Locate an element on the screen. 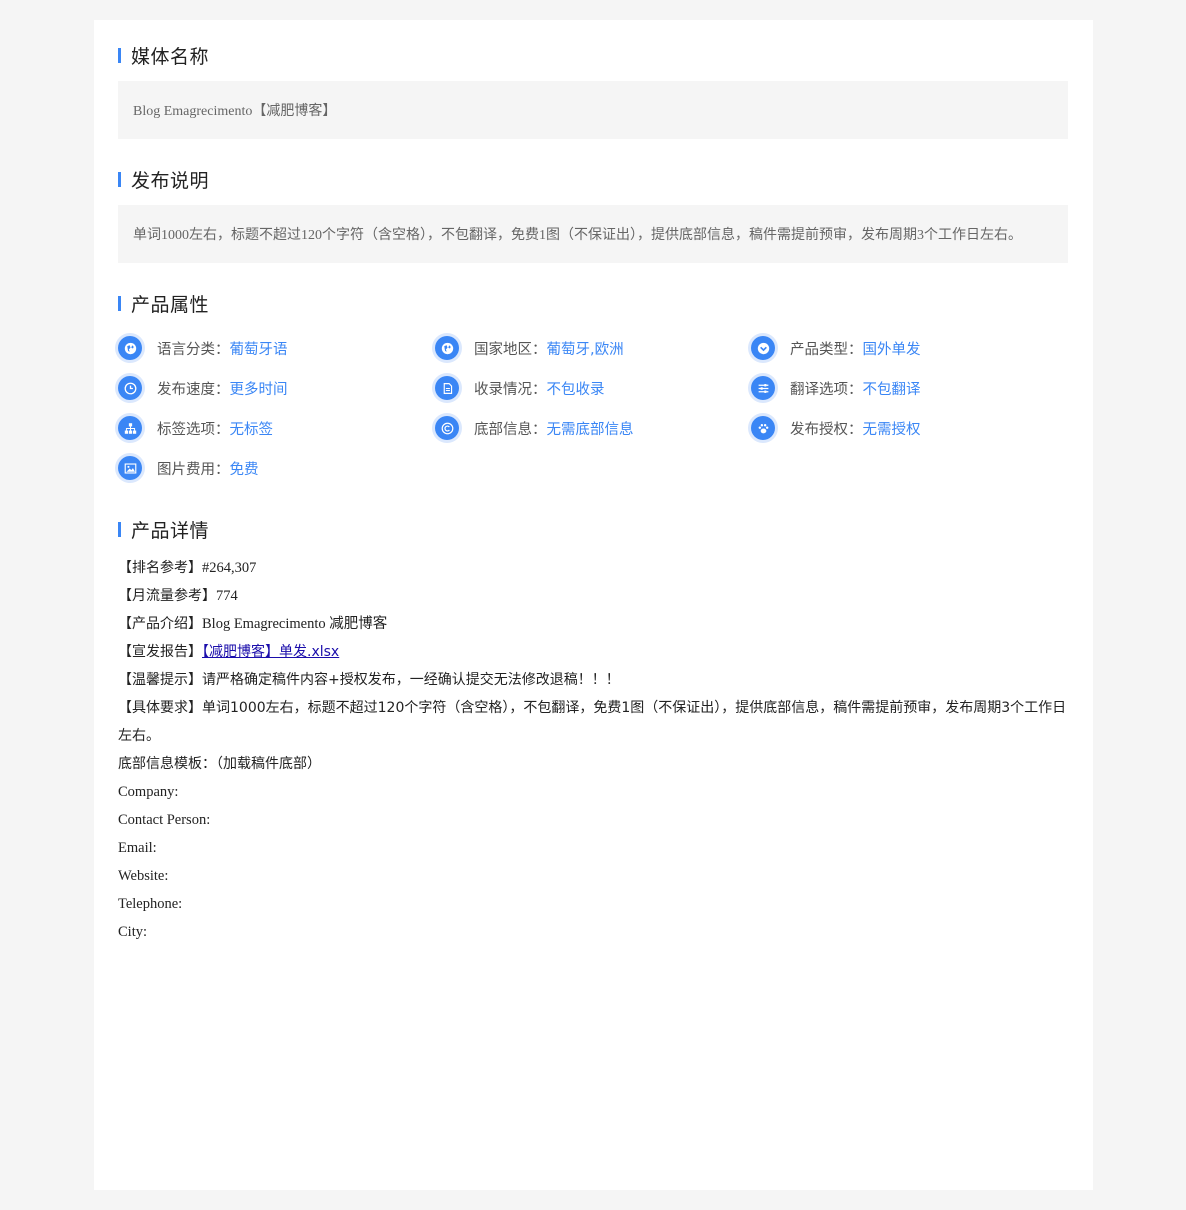 The image size is (1186, 1210). attr-indexing: 收录情况： 不包收录 is located at coordinates (520, 388).